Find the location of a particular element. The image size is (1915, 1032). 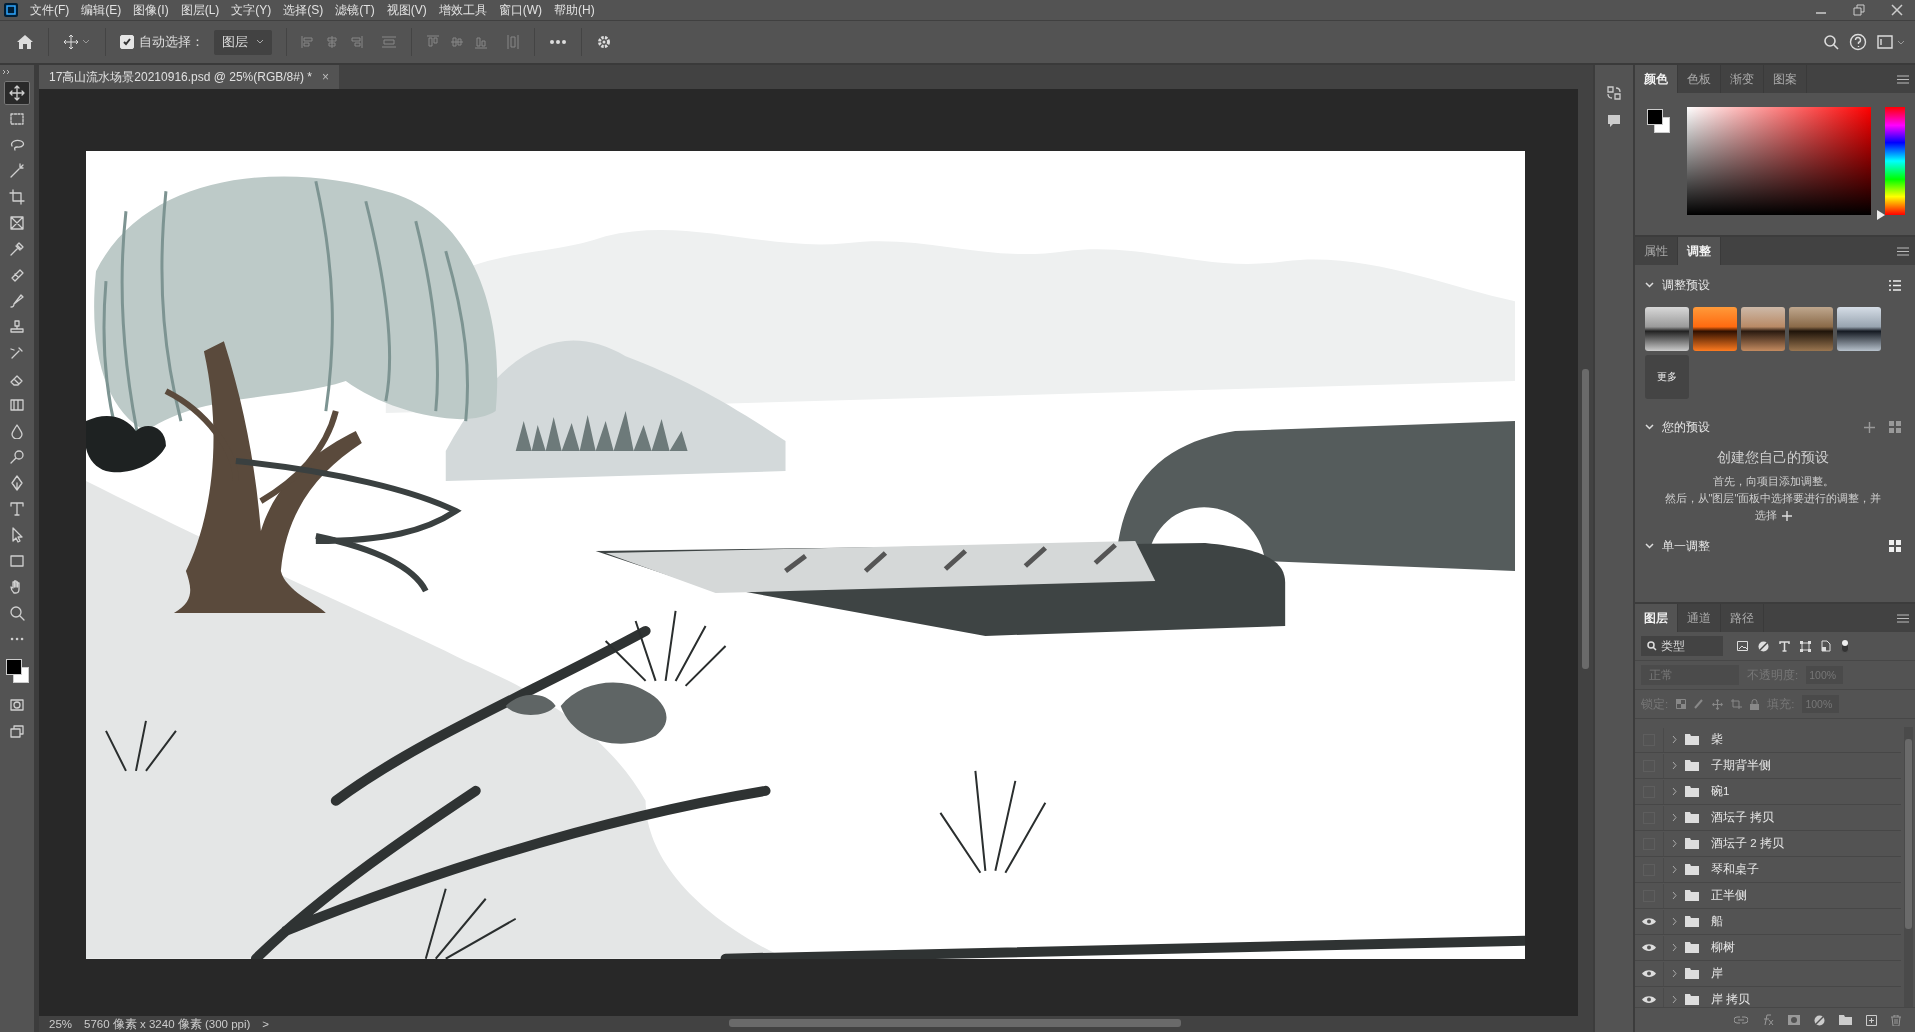

list-view-icon is located at coordinates (1895, 285).